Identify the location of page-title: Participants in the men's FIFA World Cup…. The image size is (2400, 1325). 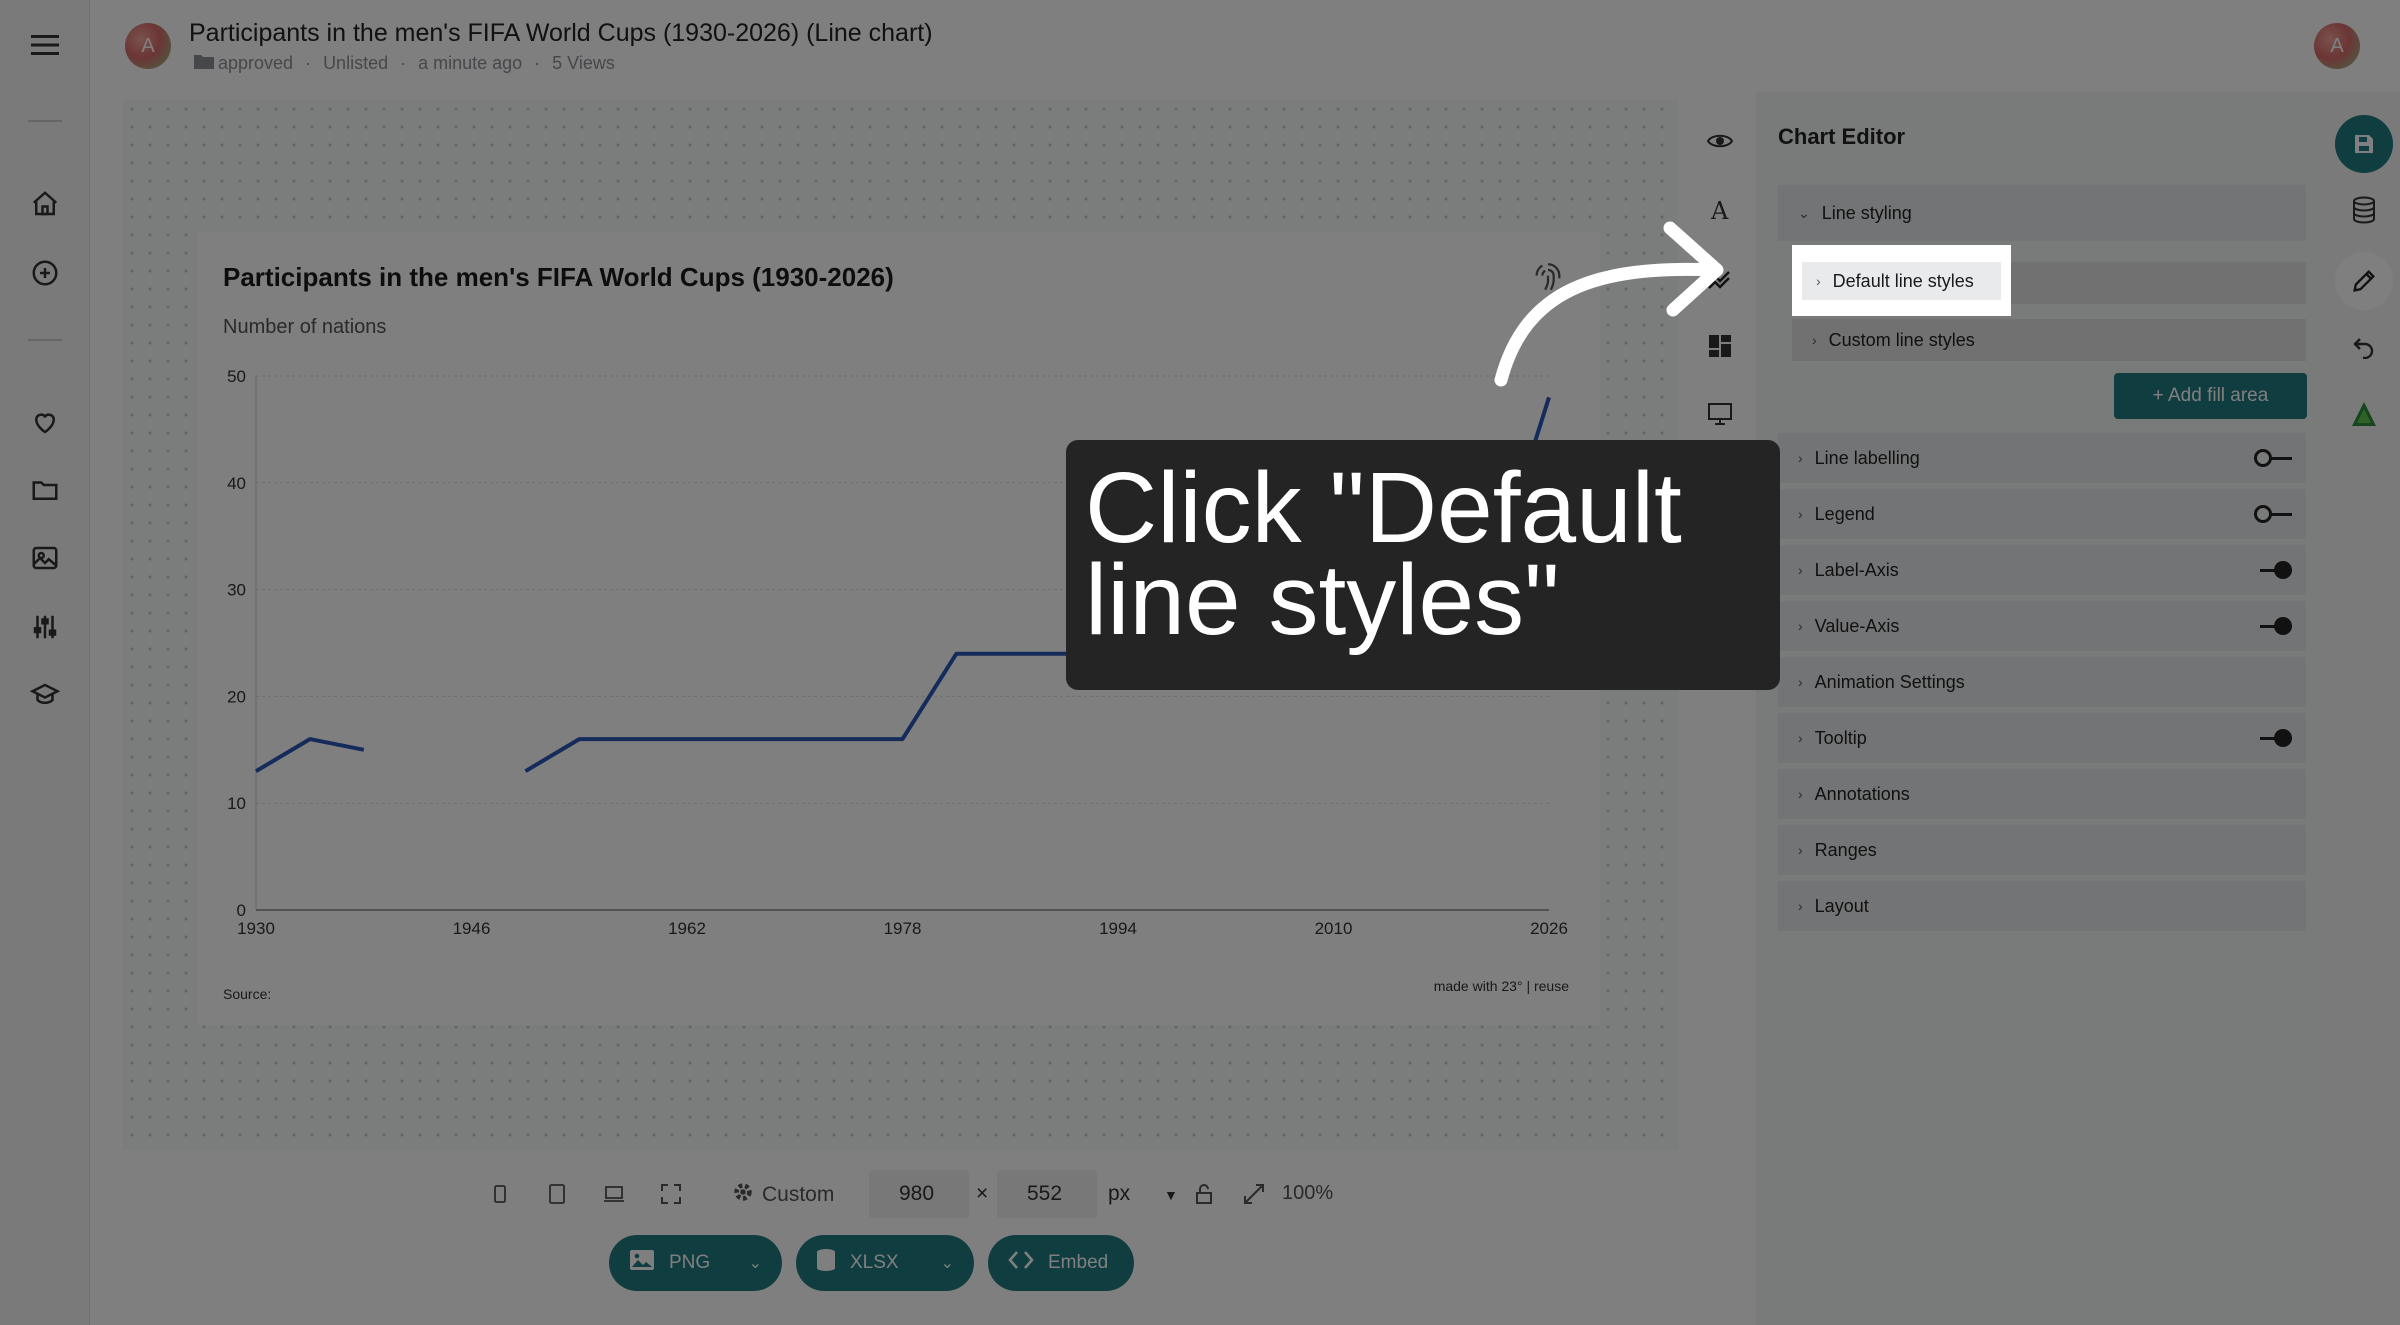
(561, 33).